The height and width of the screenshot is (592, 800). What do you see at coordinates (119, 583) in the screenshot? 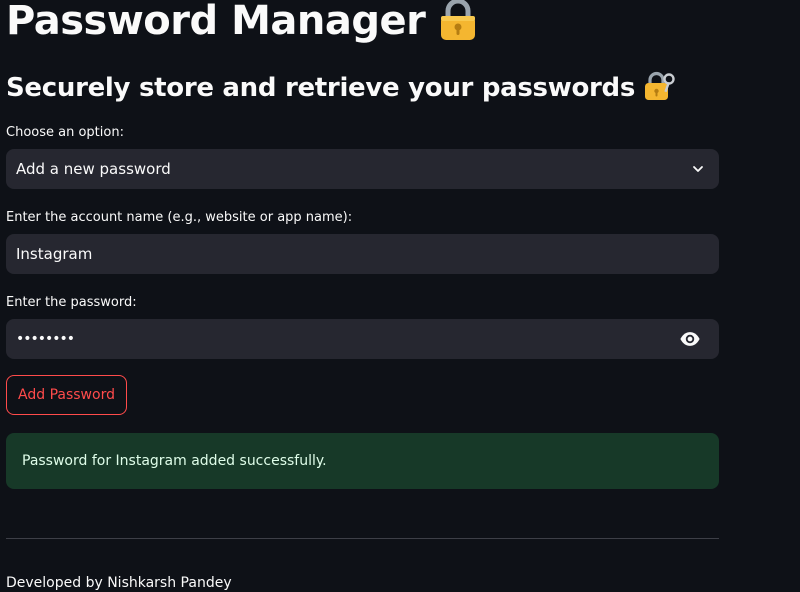
I see `footer-credit: Developed by Nishkarsh Pandey` at bounding box center [119, 583].